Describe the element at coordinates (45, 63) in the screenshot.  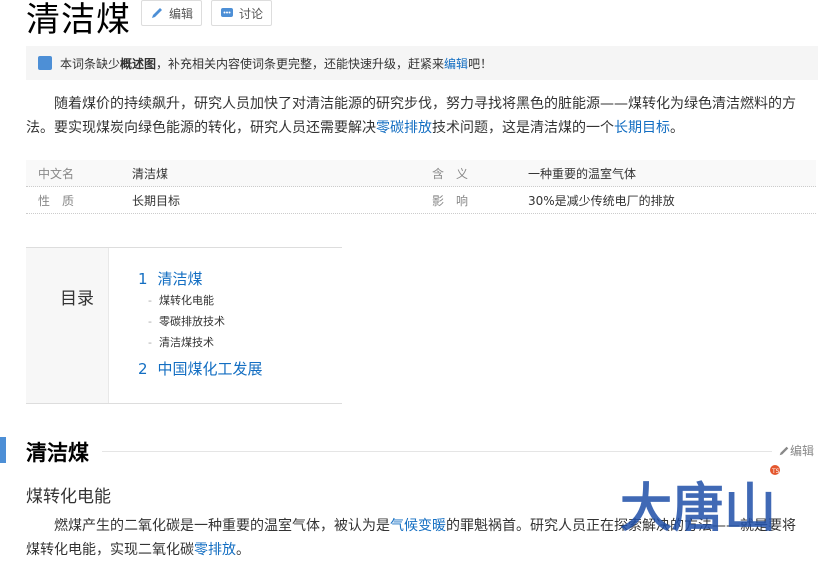
I see `notice-edit-icon` at that location.